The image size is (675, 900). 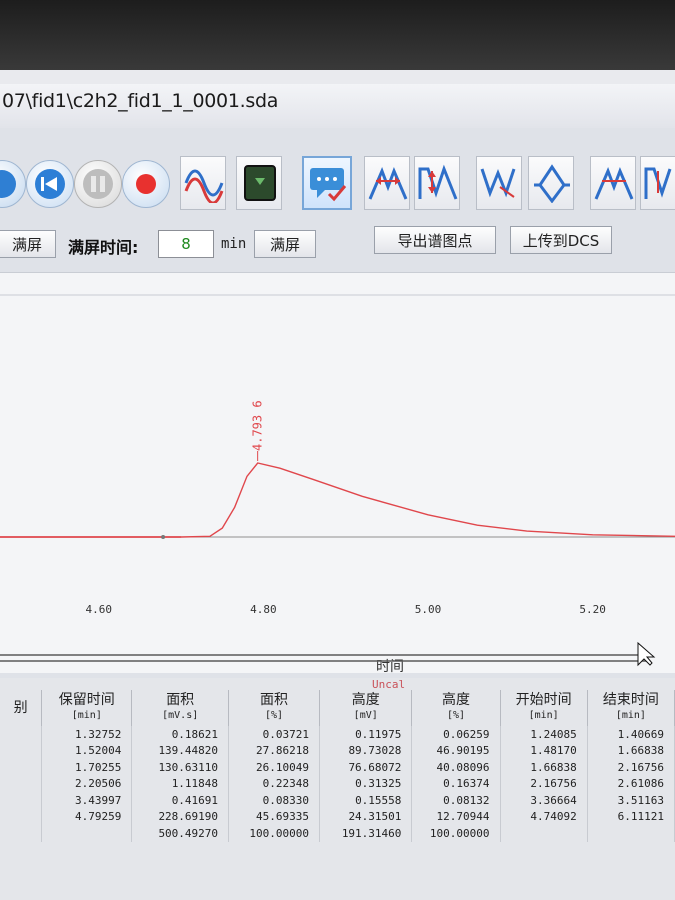 What do you see at coordinates (346, 609) in the screenshot?
I see `x-tick-labels: 4.60 4.80 5.00 5.20` at bounding box center [346, 609].